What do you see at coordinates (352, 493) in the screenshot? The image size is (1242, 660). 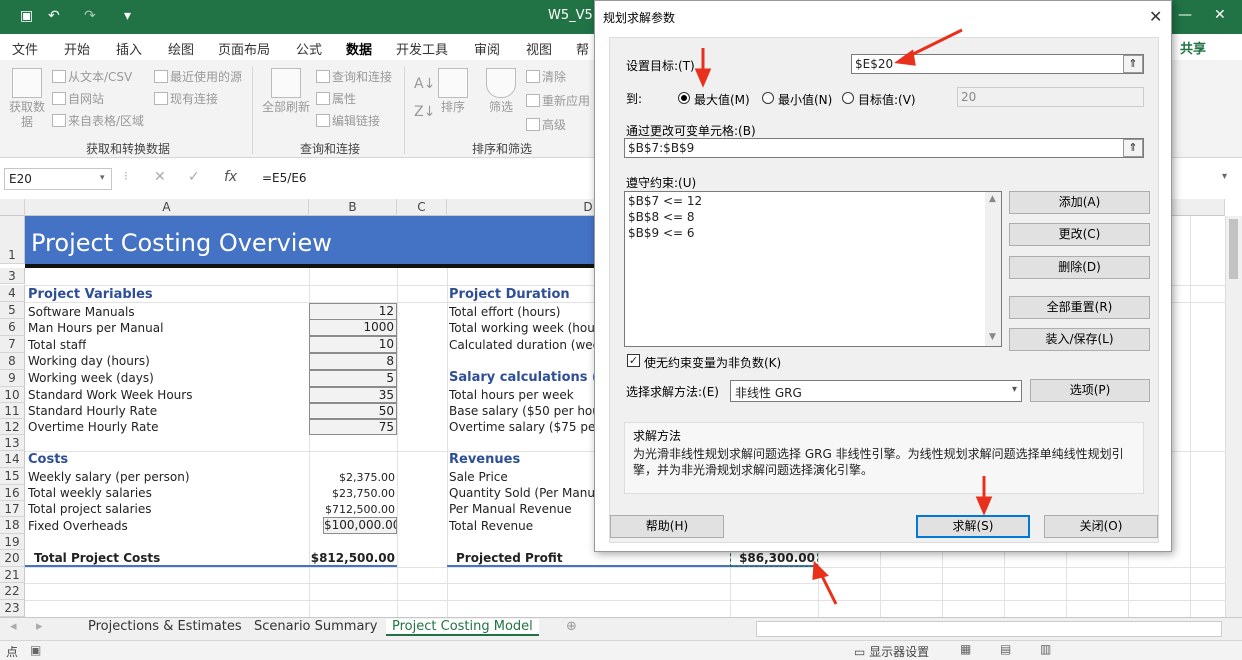 I see `cell-value: $23,750.00` at bounding box center [352, 493].